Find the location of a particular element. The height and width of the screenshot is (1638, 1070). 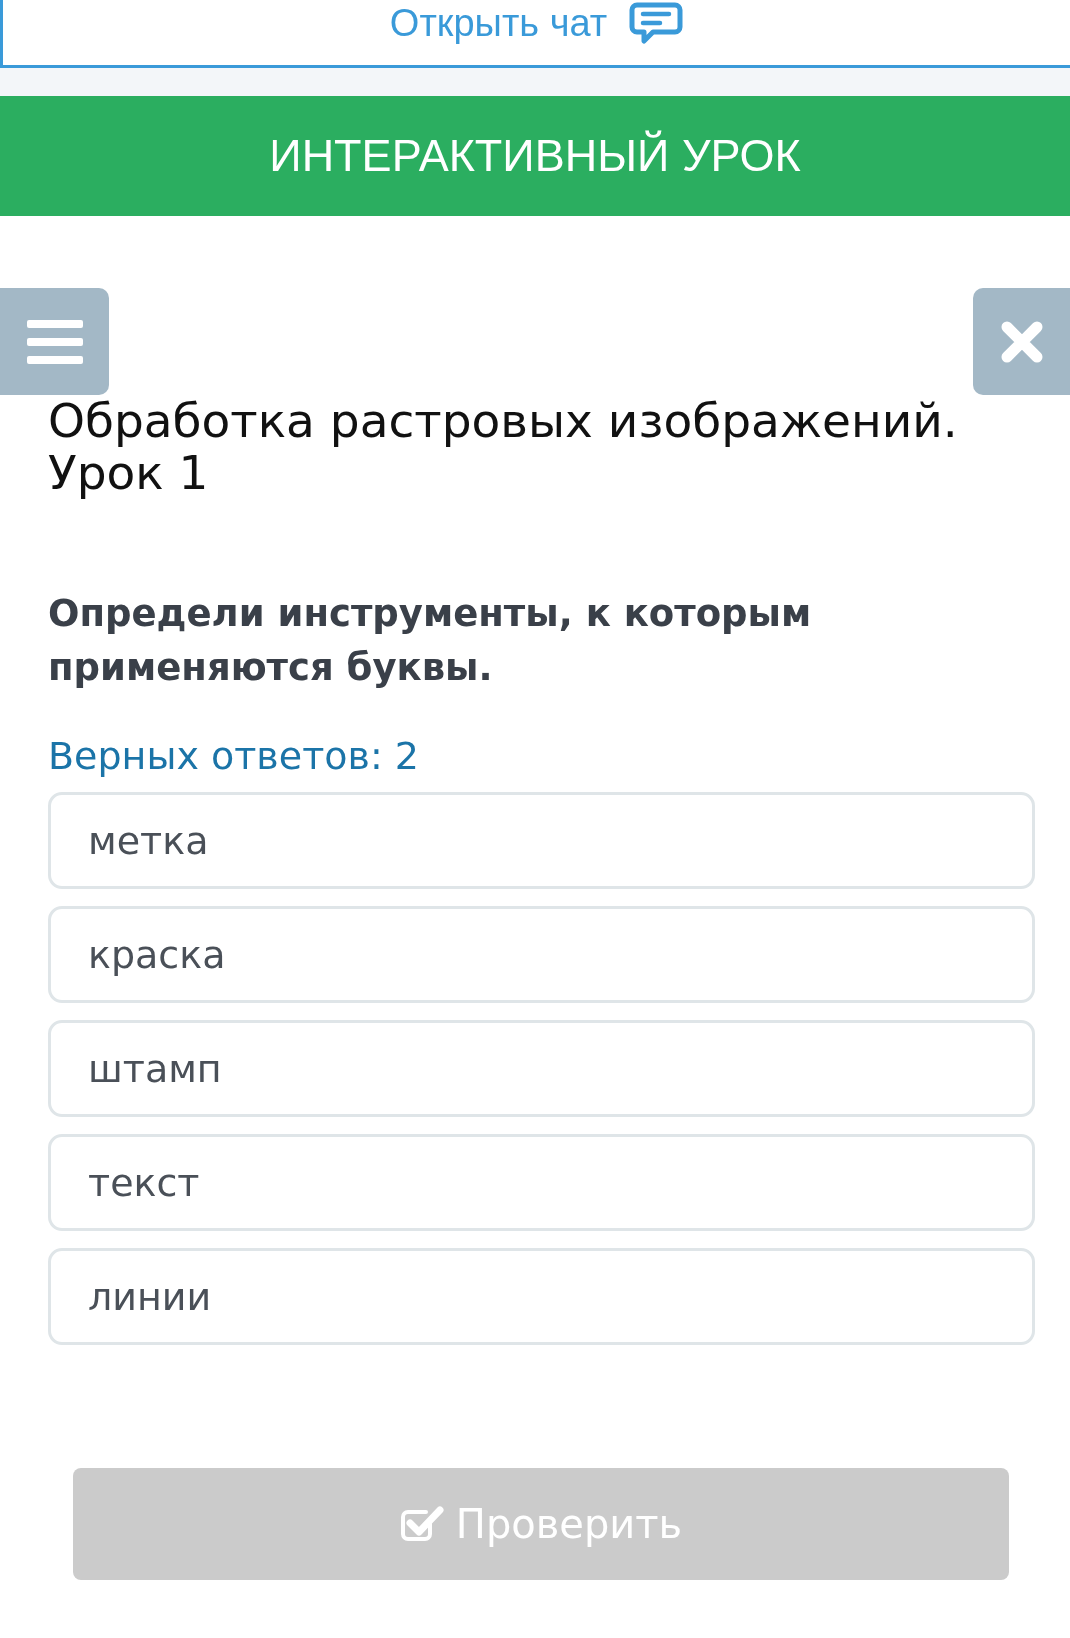

close-button is located at coordinates (1021, 341).